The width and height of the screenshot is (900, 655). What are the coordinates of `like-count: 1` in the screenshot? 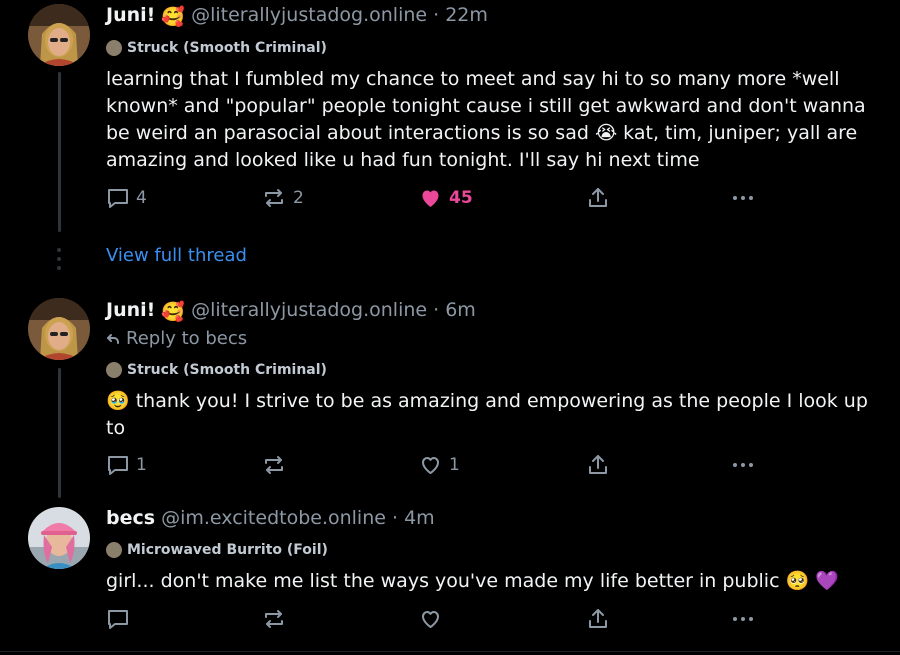 It's located at (454, 465).